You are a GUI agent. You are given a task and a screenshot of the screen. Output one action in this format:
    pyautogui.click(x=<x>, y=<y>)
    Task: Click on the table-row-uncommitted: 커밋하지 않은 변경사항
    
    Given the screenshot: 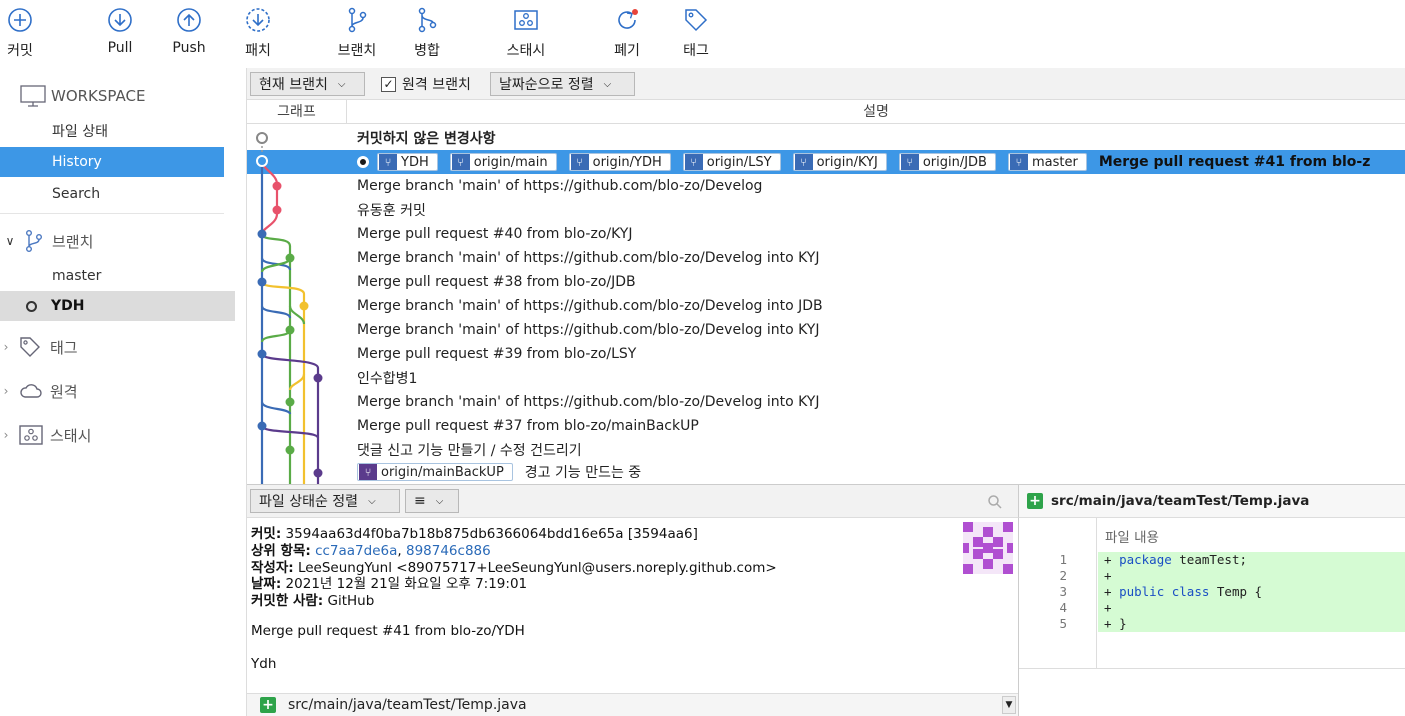 What is the action you would take?
    pyautogui.click(x=426, y=138)
    